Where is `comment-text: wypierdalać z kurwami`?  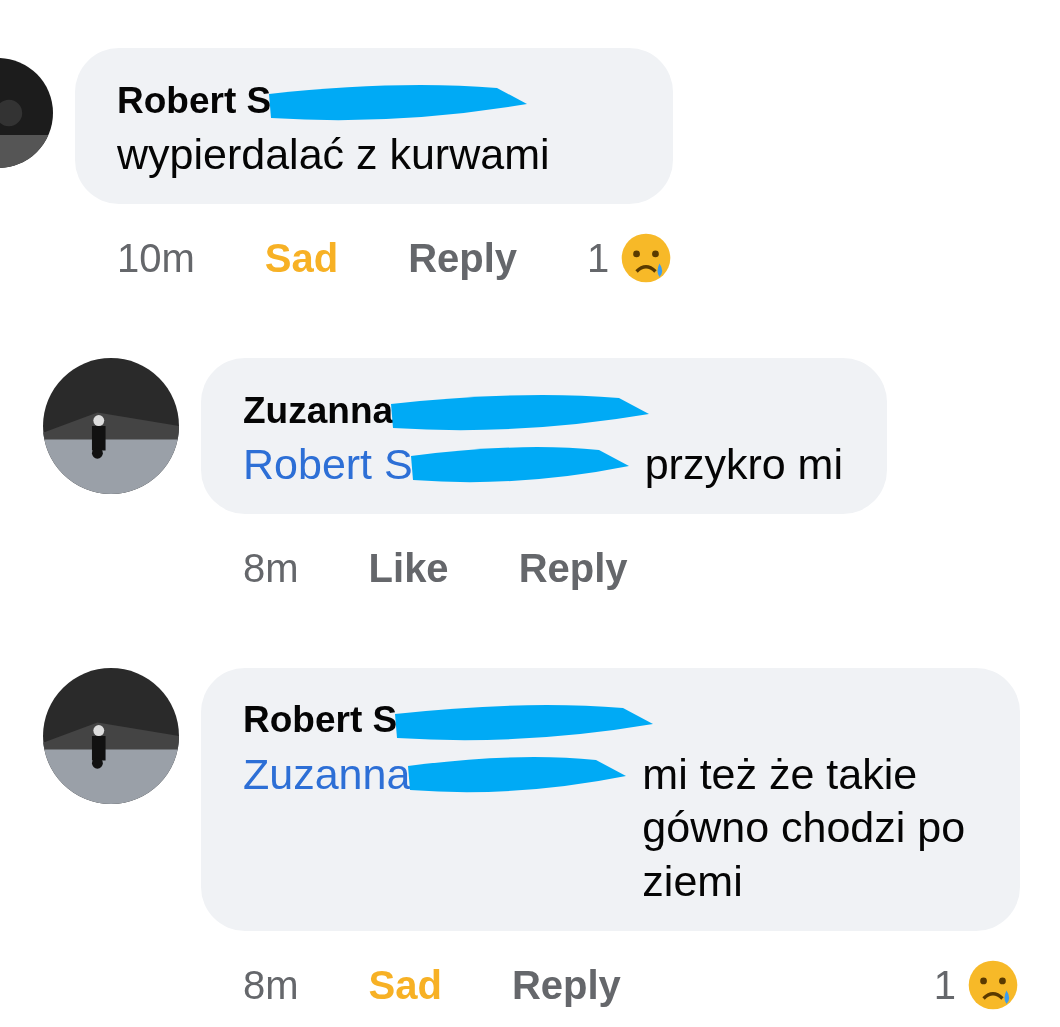
comment-text: wypierdalać z kurwami is located at coordinates (333, 154).